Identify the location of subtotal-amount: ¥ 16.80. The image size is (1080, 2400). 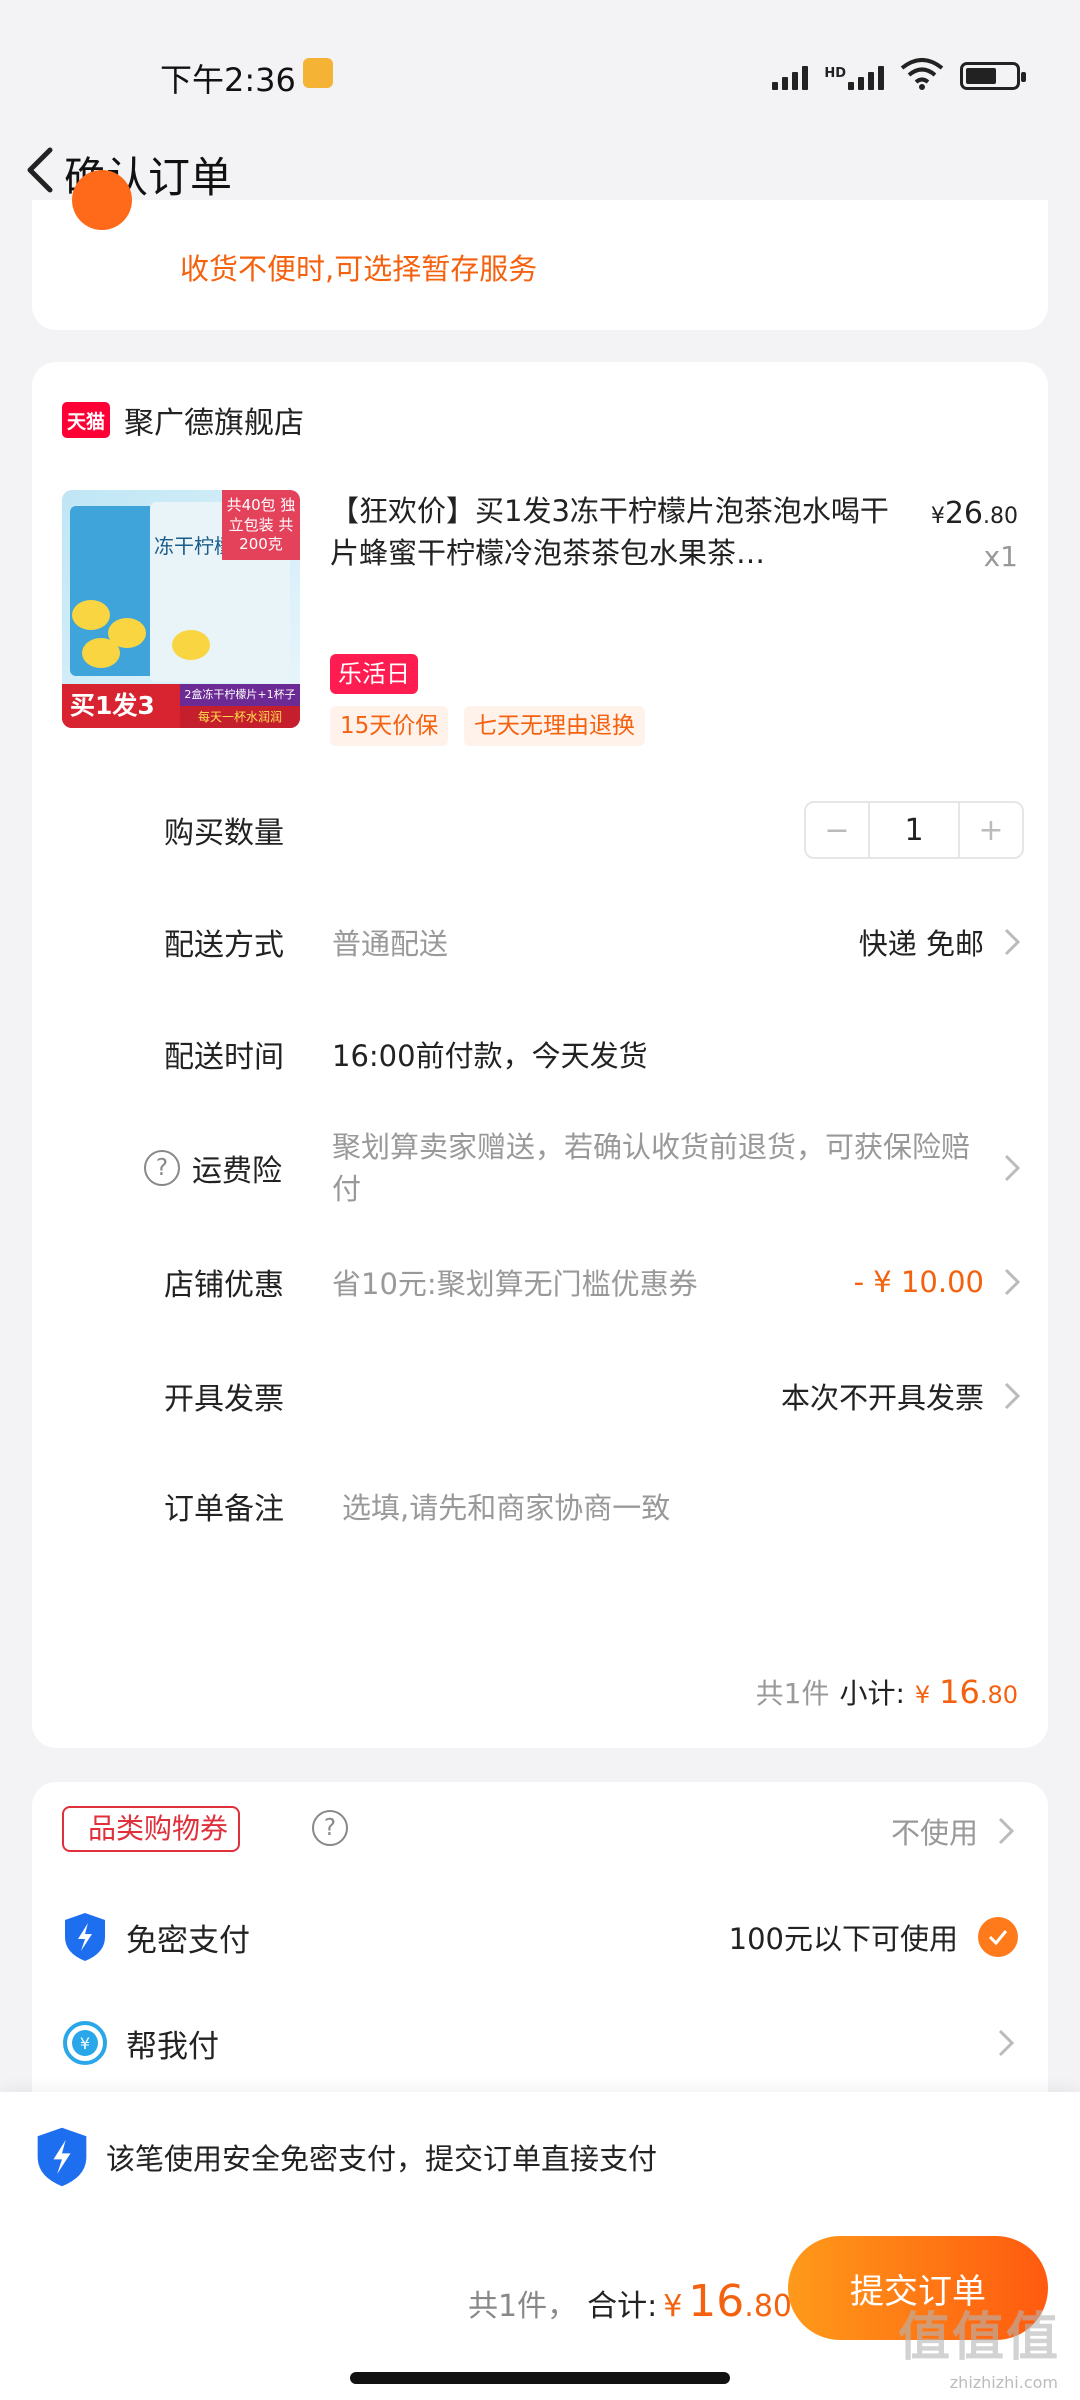
(966, 1692).